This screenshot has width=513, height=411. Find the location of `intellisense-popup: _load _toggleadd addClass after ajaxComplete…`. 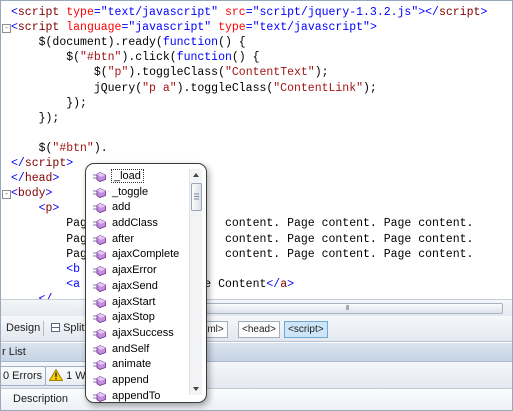

intellisense-popup: _load _toggleadd addClass after ajaxComplete… is located at coordinates (146, 283).